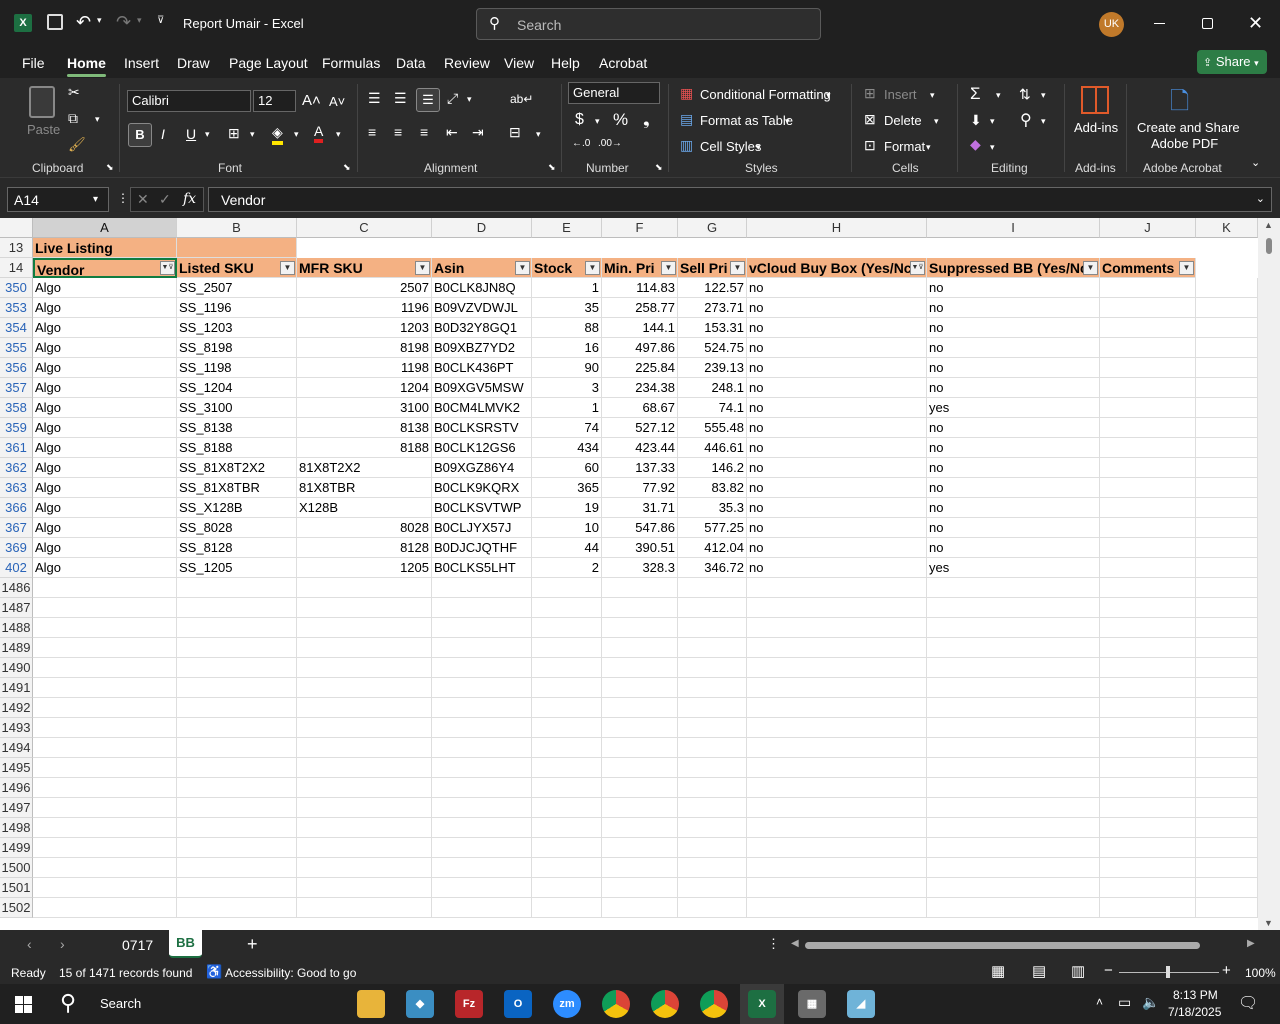 The width and height of the screenshot is (1280, 1024). What do you see at coordinates (1255, 23) in the screenshot?
I see `close-icon: ✕` at bounding box center [1255, 23].